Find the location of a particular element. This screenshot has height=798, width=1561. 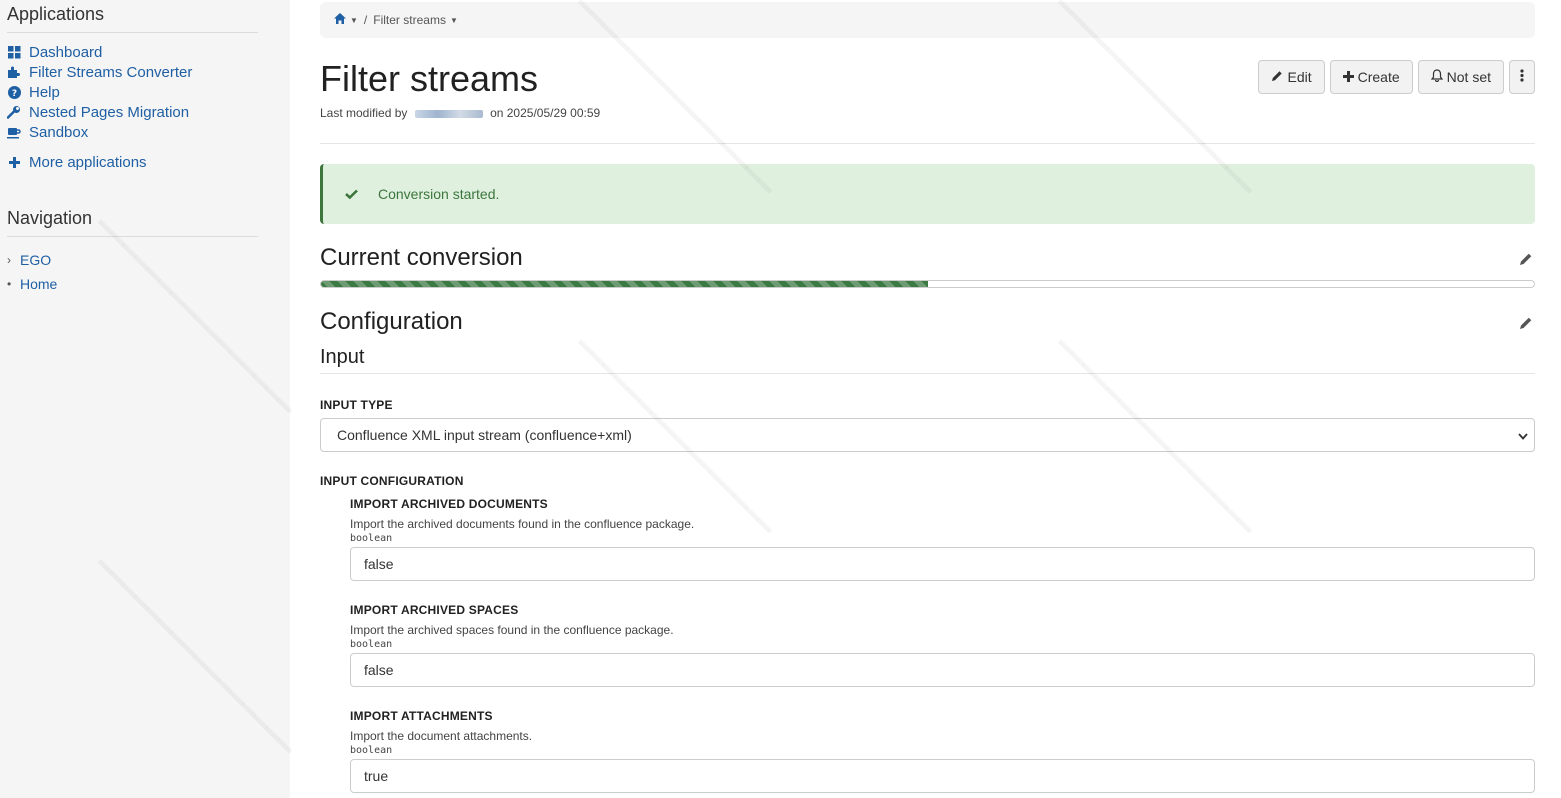

archived-spaces-input: false is located at coordinates (942, 670).